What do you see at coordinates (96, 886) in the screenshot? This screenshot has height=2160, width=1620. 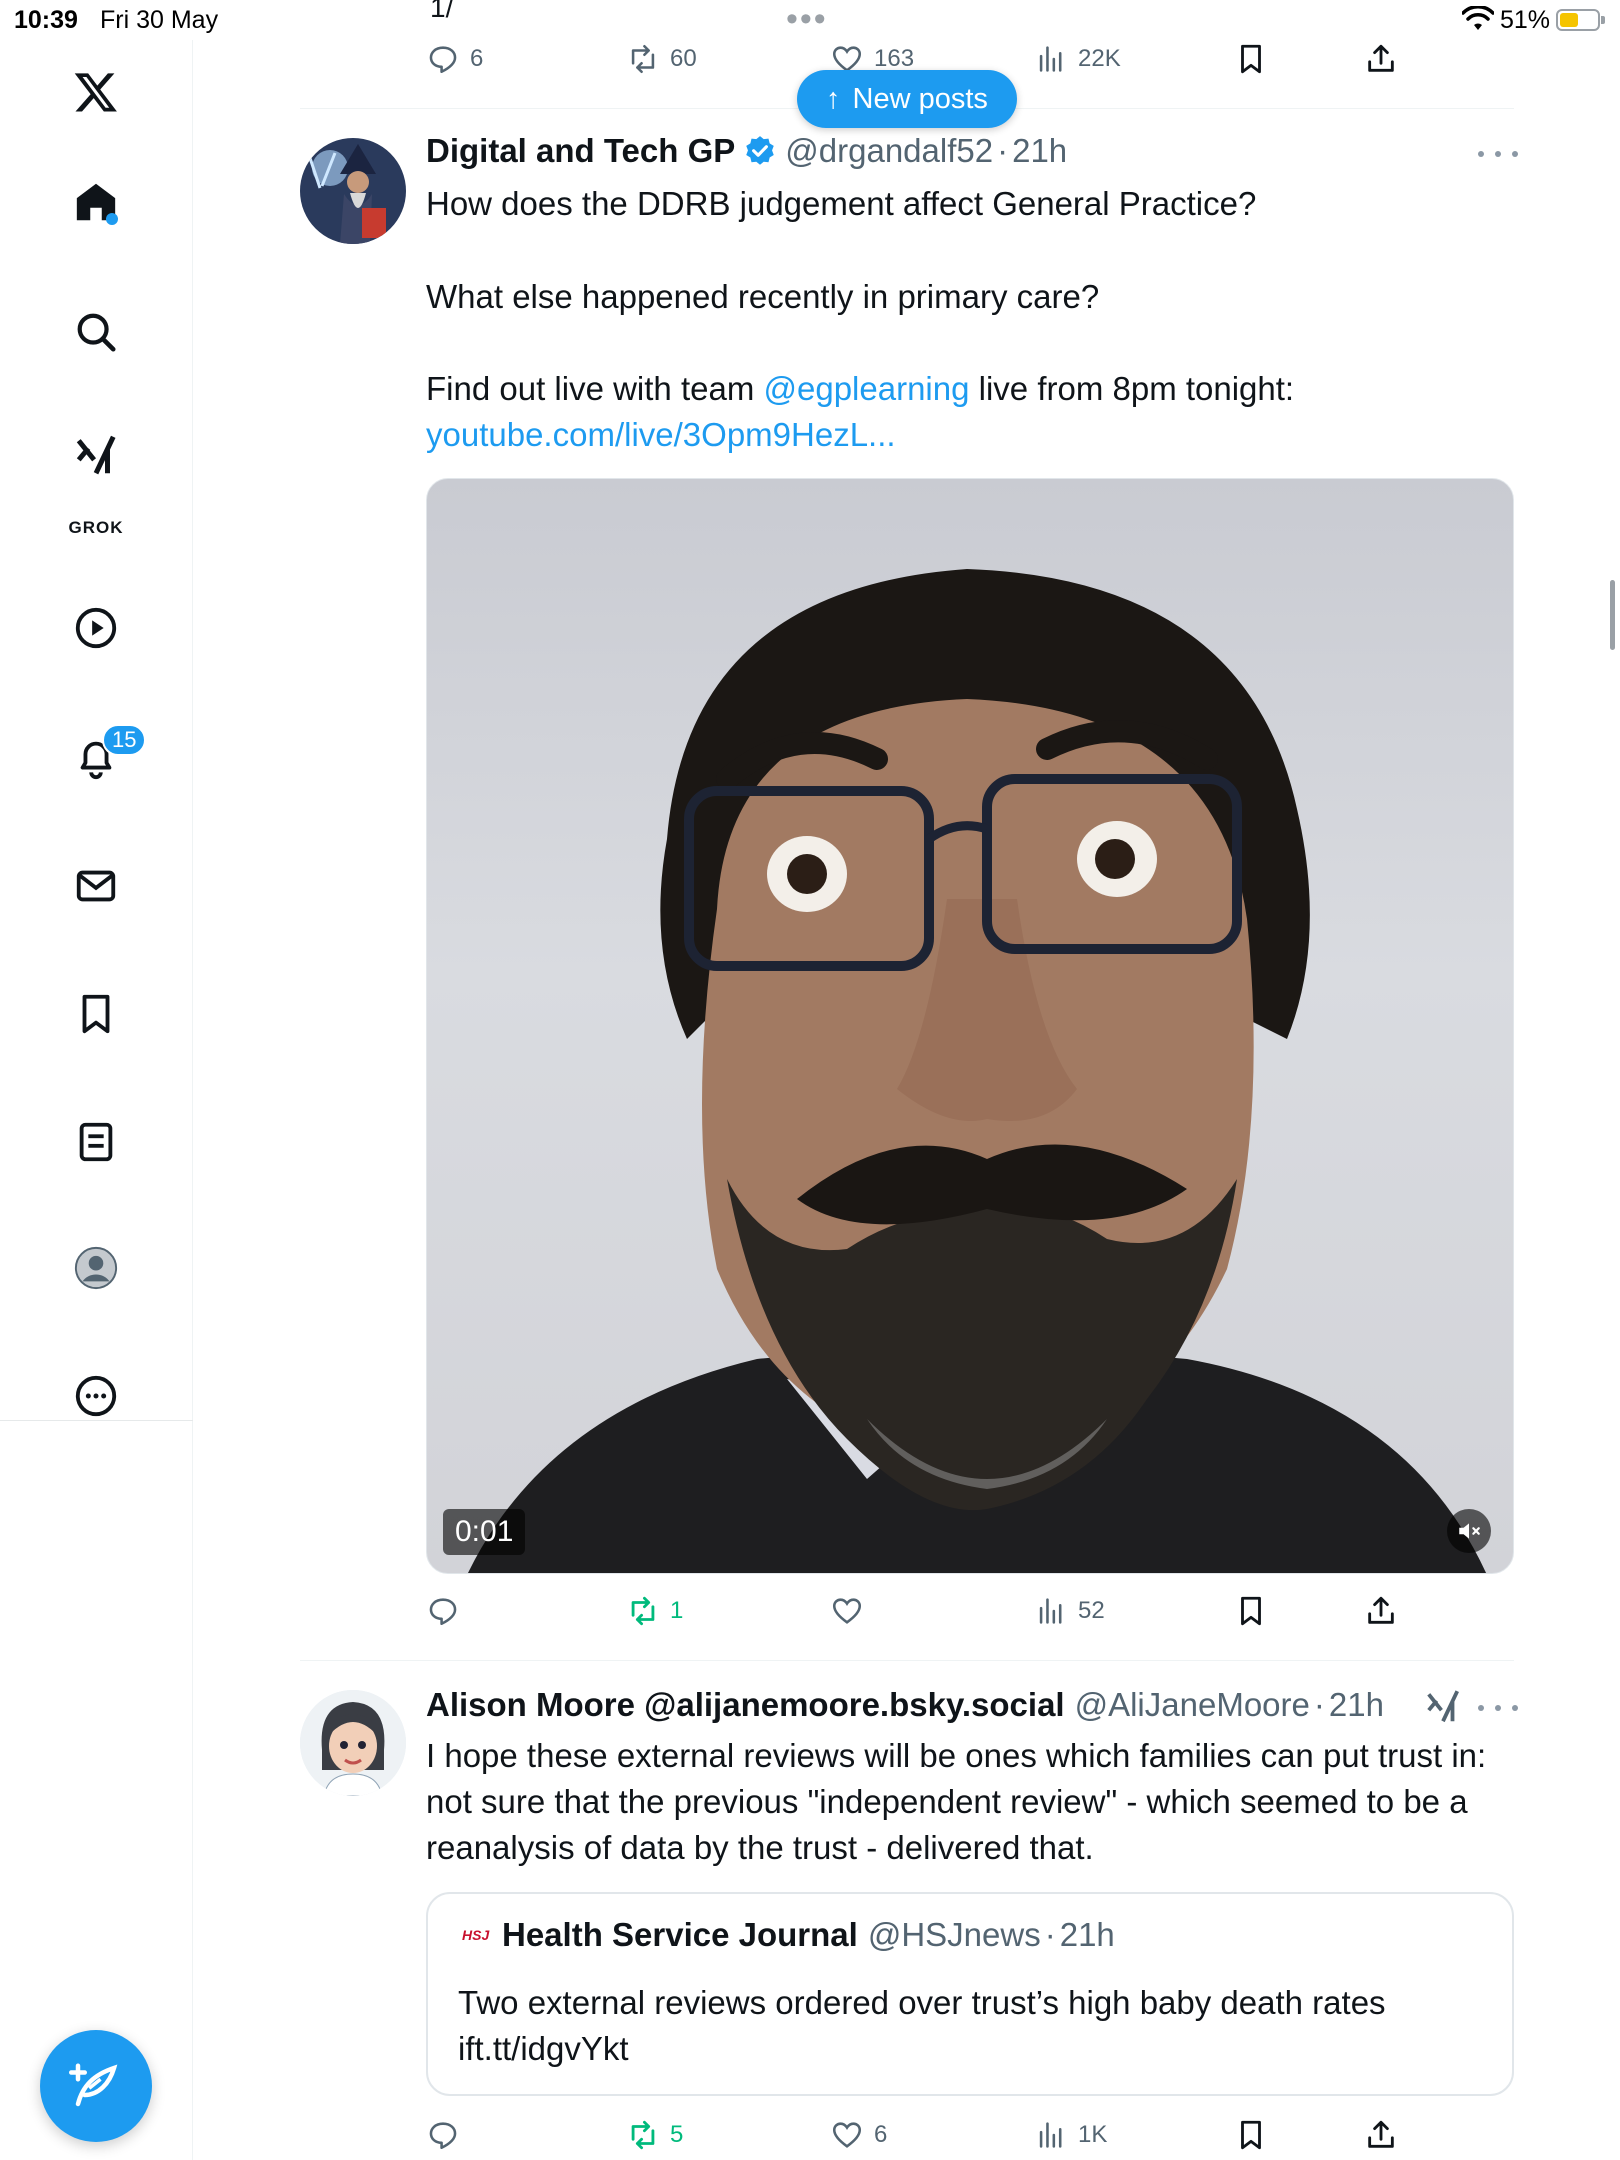 I see `messages-envelope-icon` at bounding box center [96, 886].